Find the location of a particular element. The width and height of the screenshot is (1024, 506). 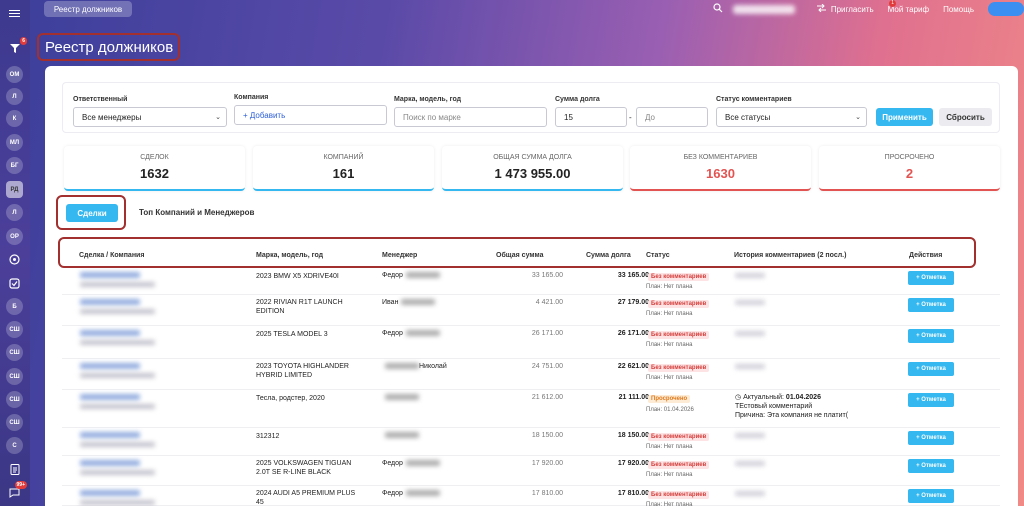

sidebar-item-k: К is located at coordinates (14, 118).